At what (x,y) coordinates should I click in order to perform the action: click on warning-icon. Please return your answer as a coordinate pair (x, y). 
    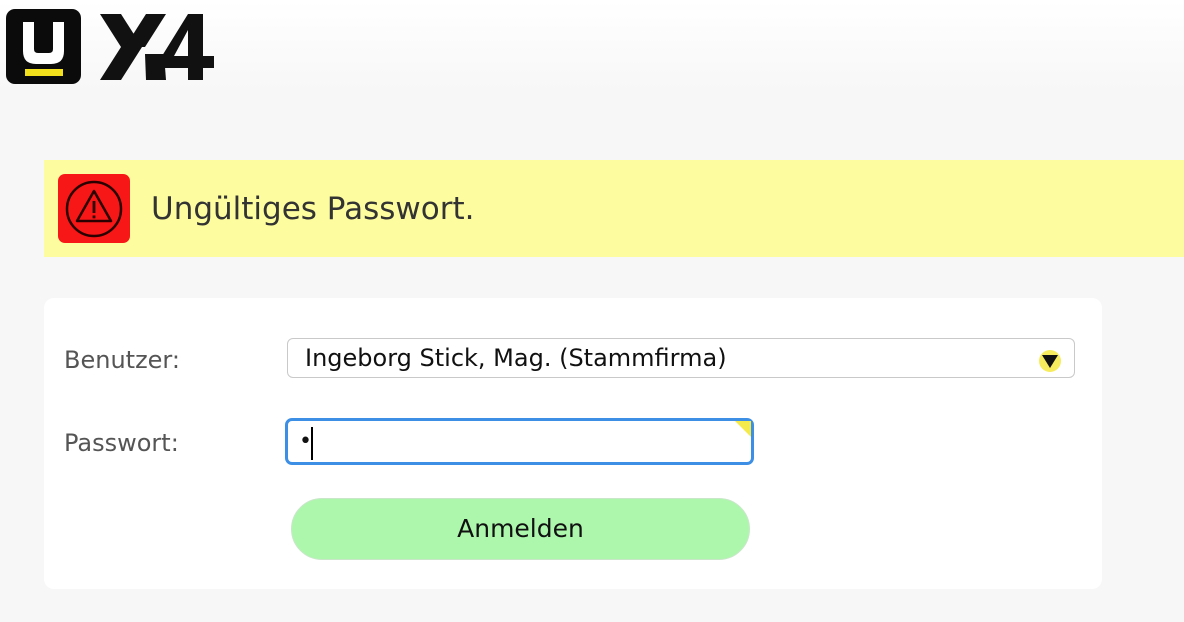
    Looking at the image, I should click on (94, 208).